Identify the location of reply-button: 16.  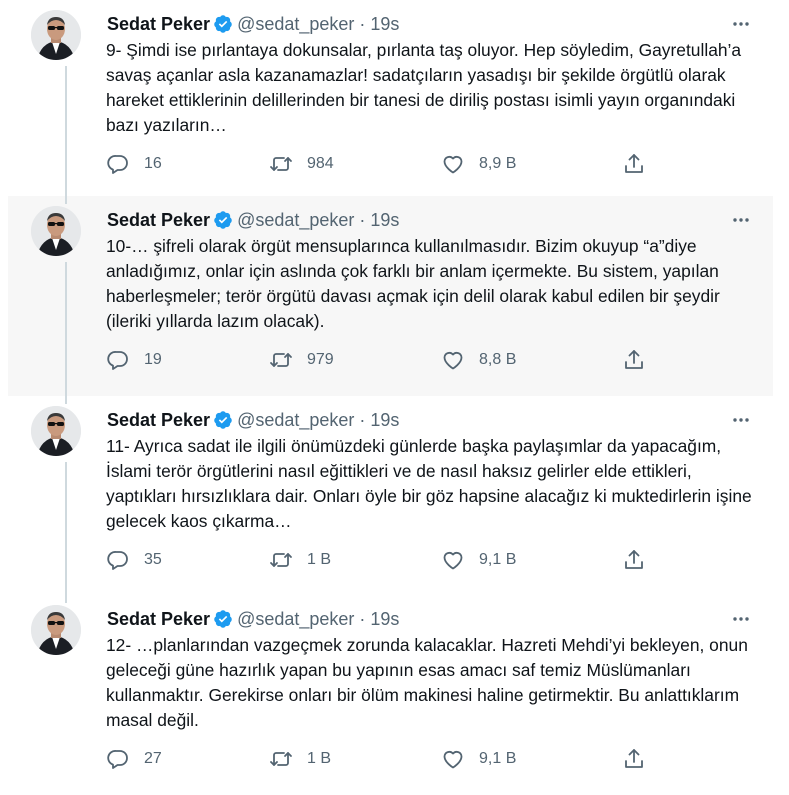
(134, 164).